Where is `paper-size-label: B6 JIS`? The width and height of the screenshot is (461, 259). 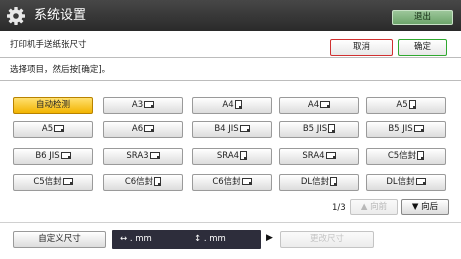
paper-size-label: B6 JIS is located at coordinates (47, 156).